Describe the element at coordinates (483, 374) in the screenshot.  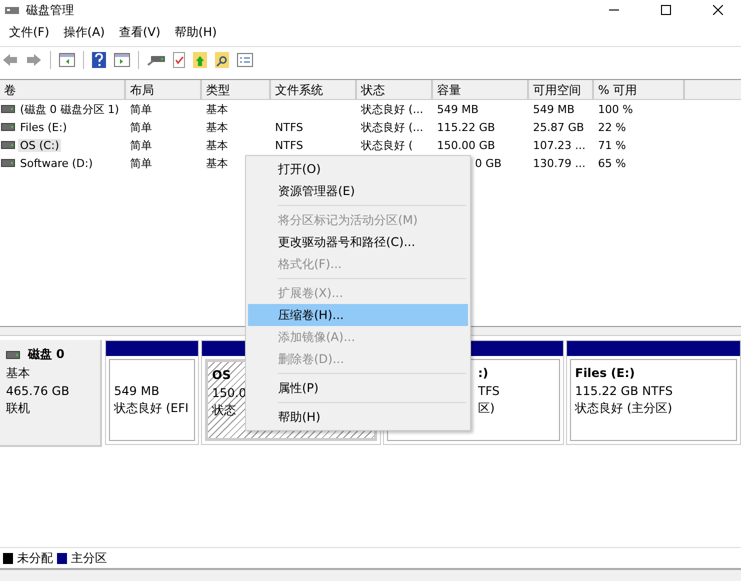
I see `partition-name: :)` at that location.